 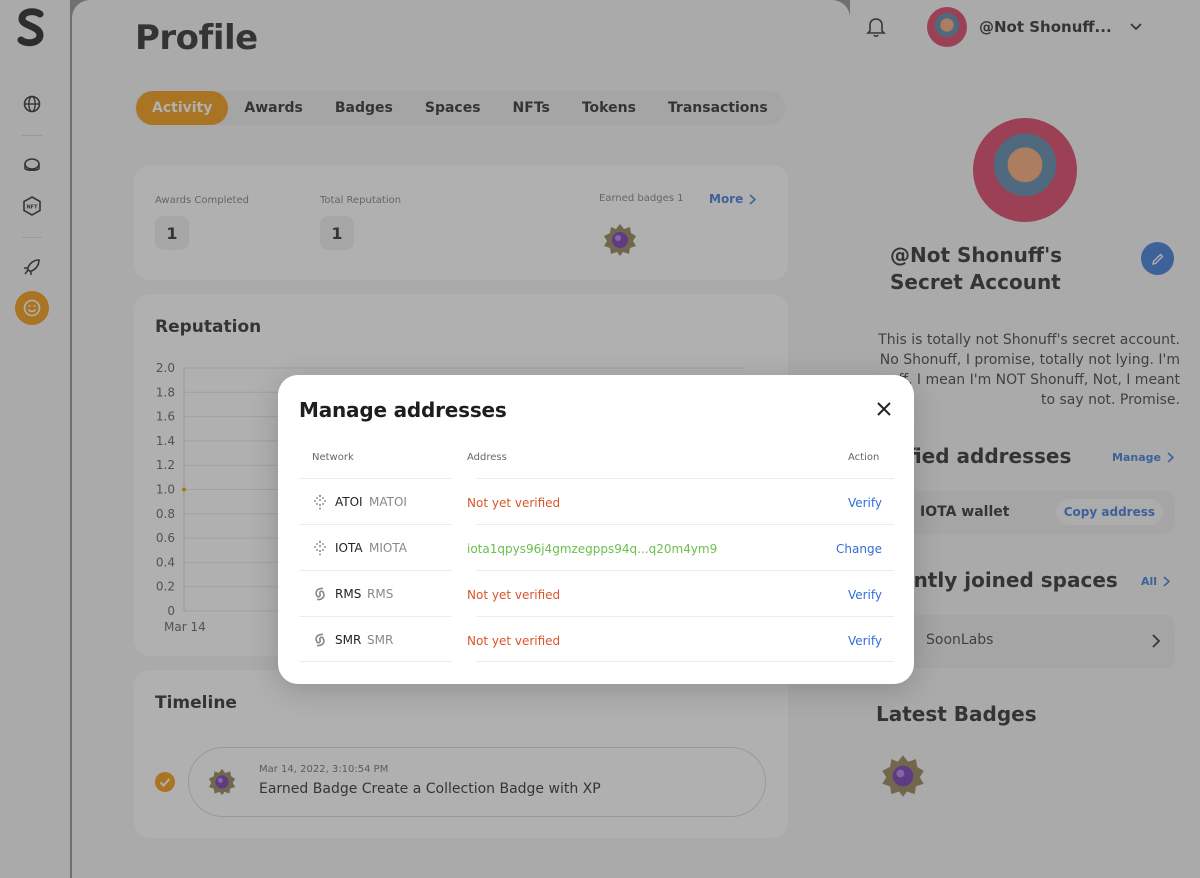 What do you see at coordinates (380, 640) in the screenshot?
I see `network-unit: SMR` at bounding box center [380, 640].